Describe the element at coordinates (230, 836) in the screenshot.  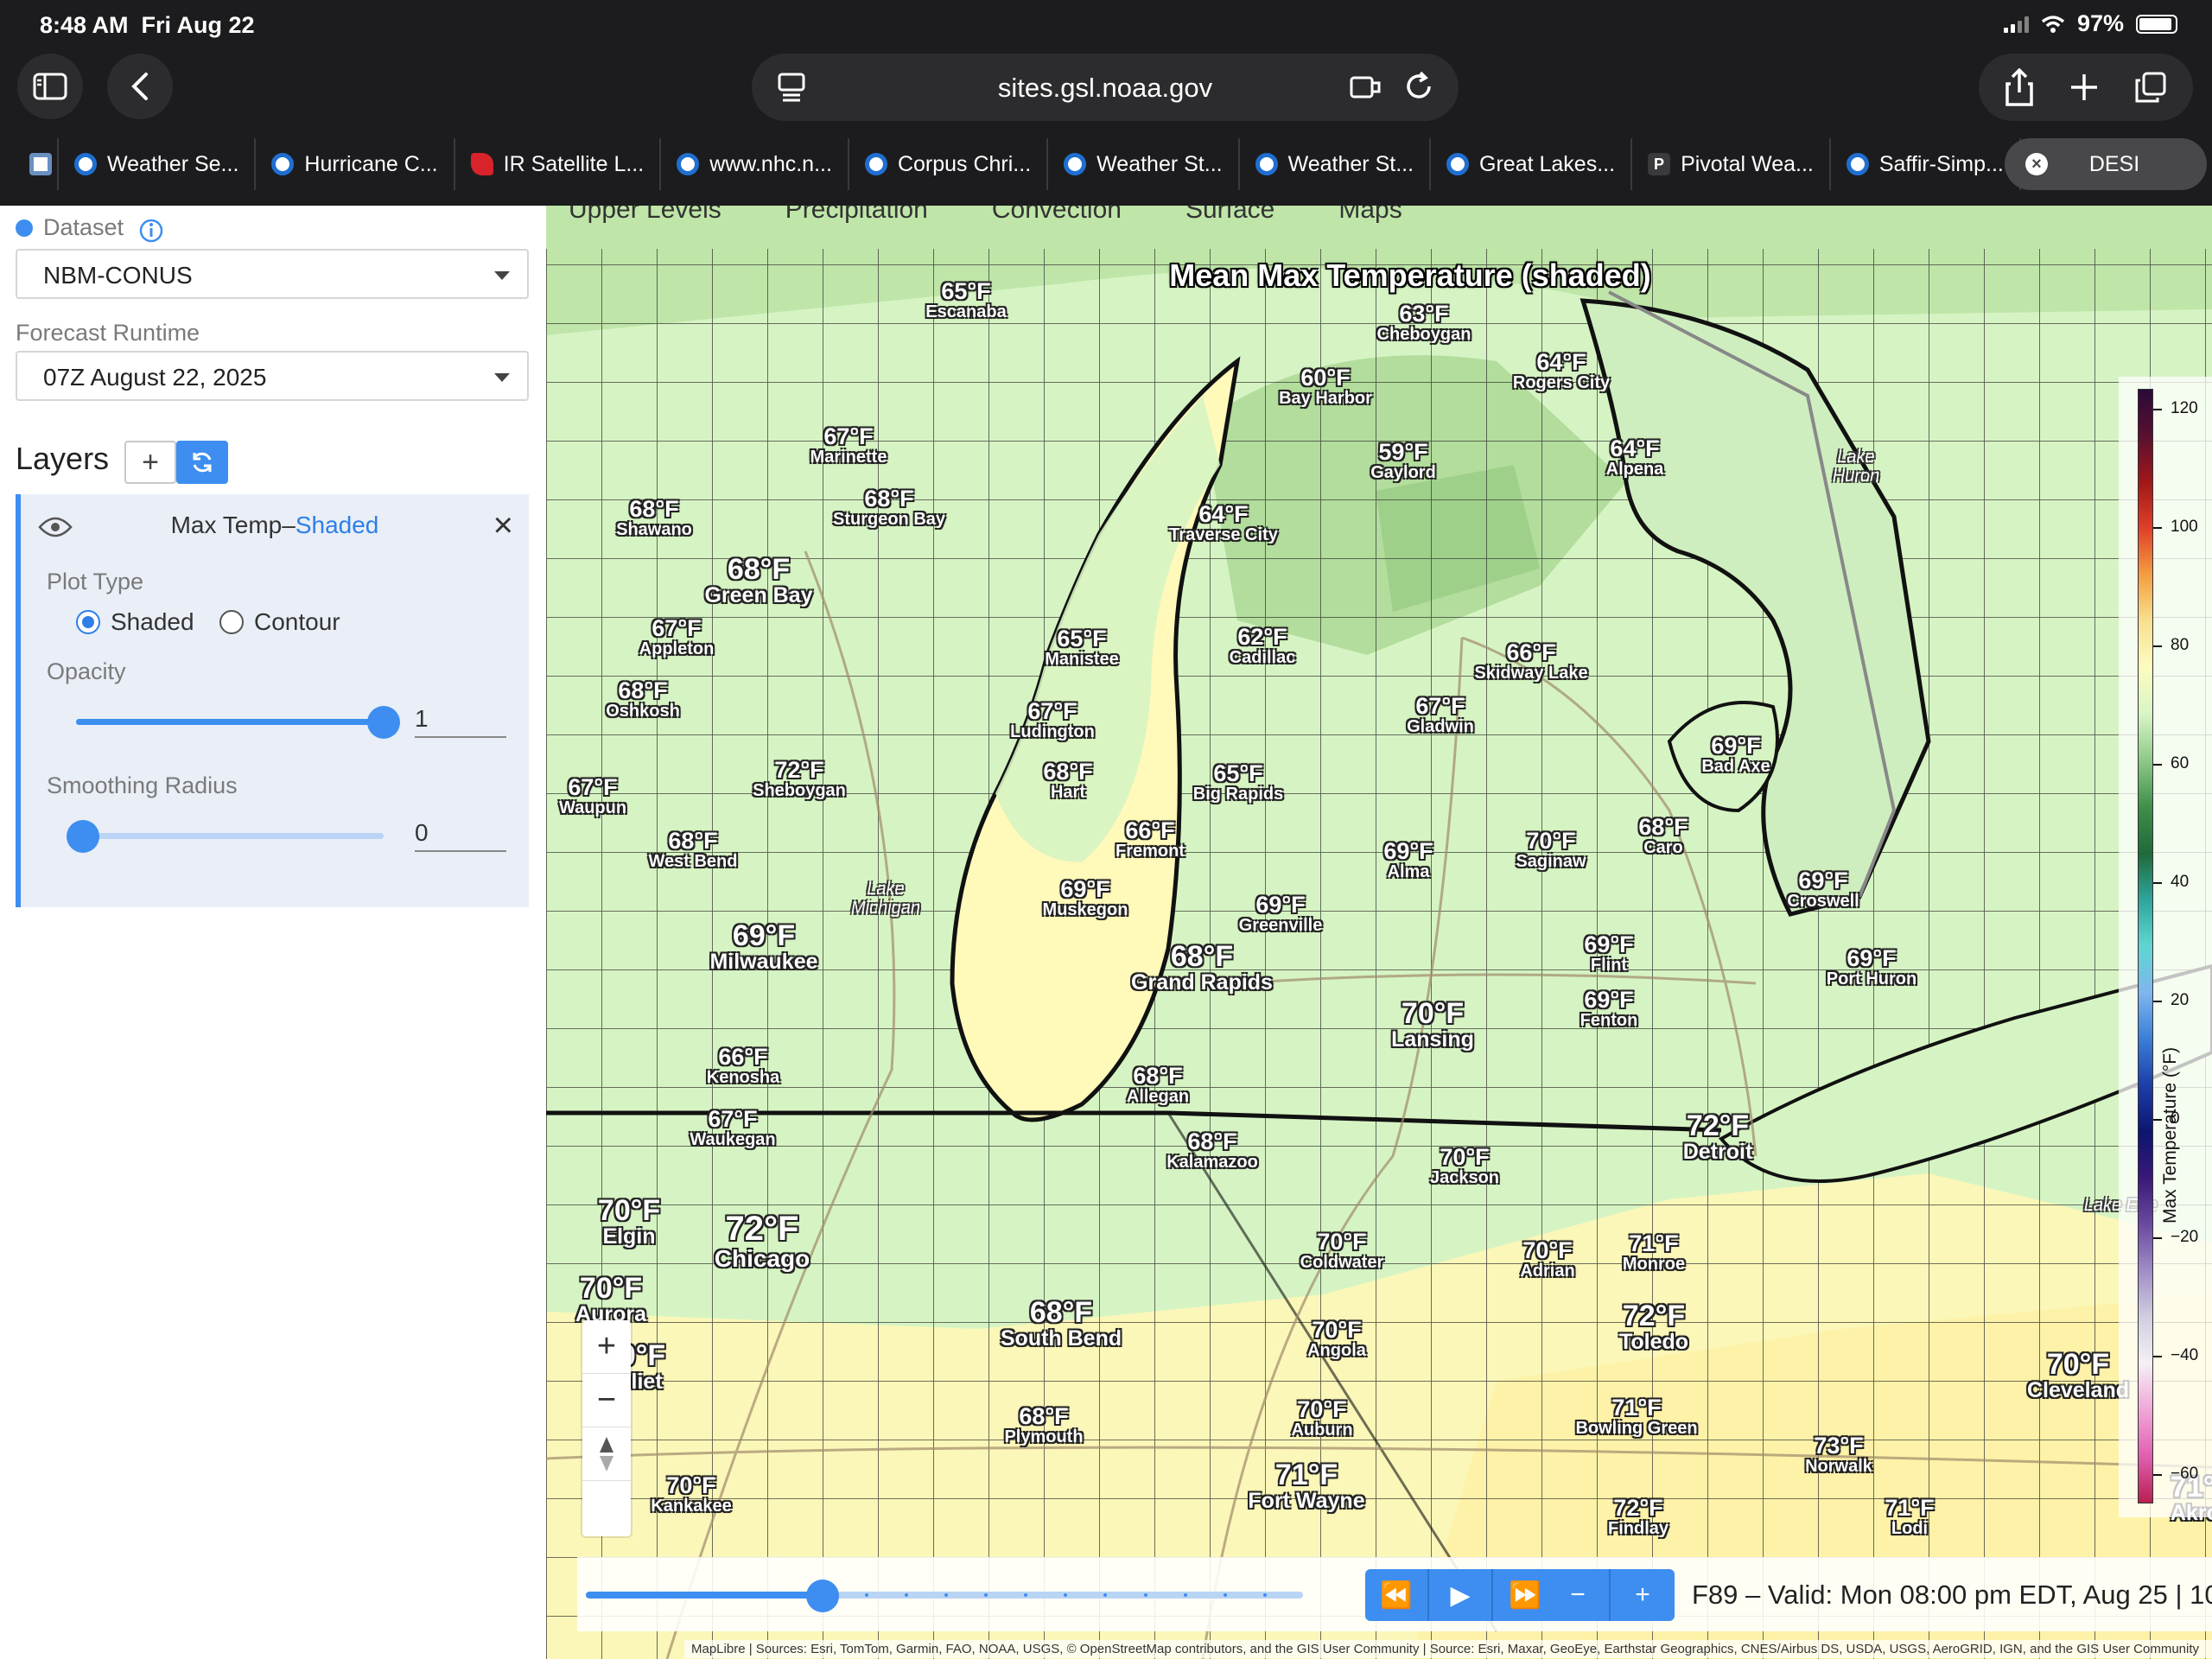
I see `smoothing-track` at that location.